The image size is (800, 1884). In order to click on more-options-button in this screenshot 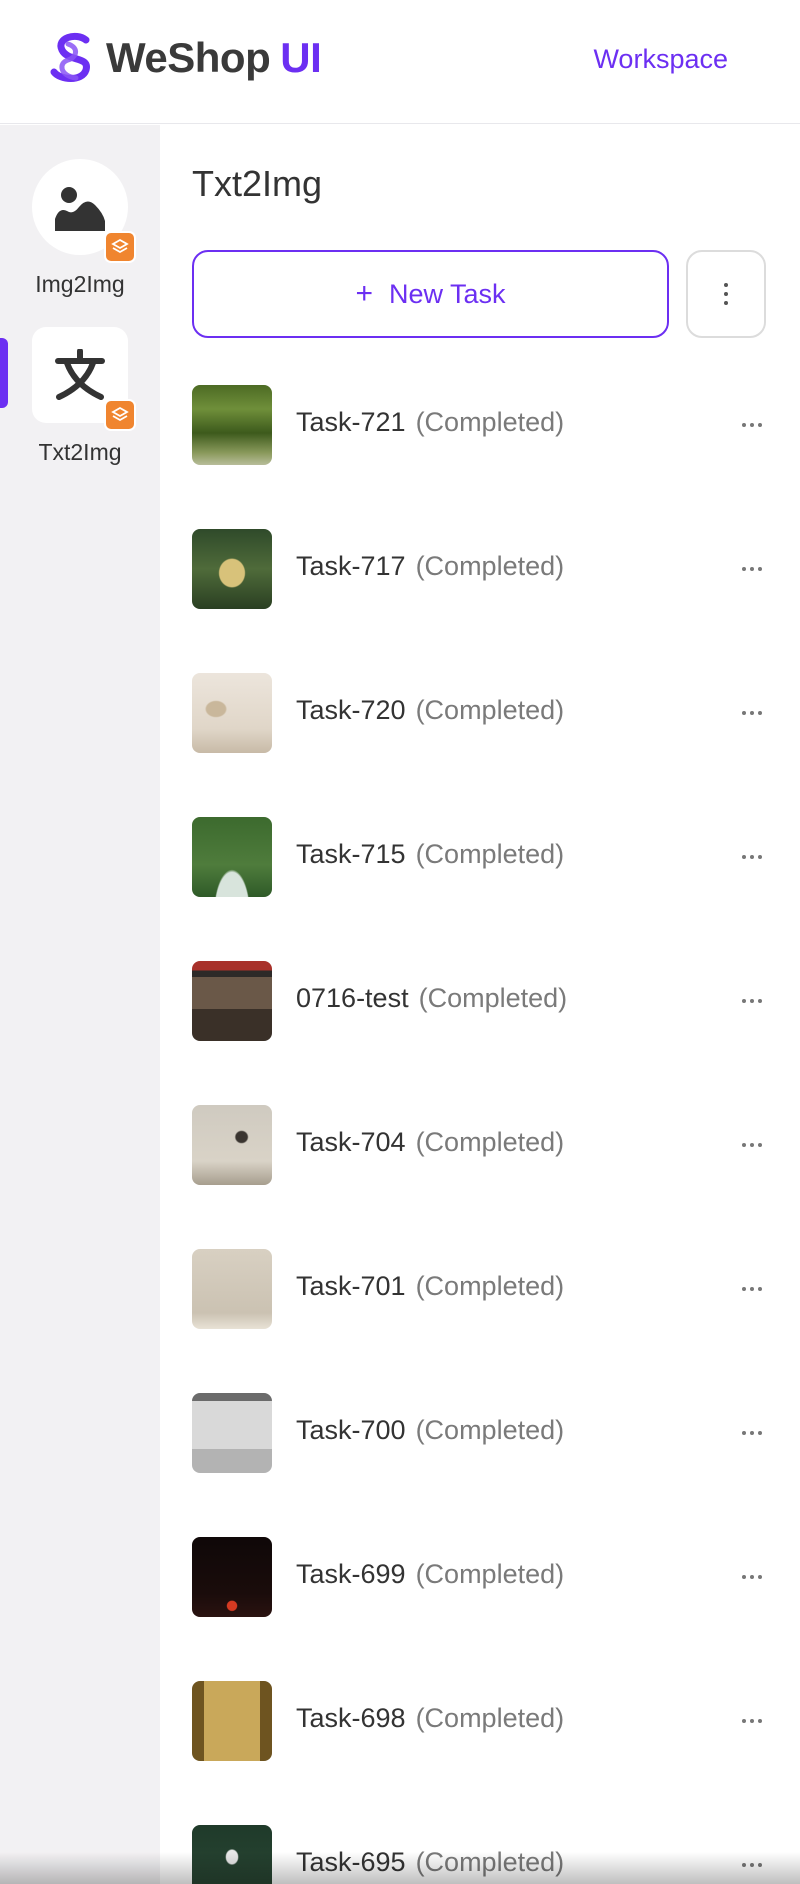, I will do `click(726, 294)`.